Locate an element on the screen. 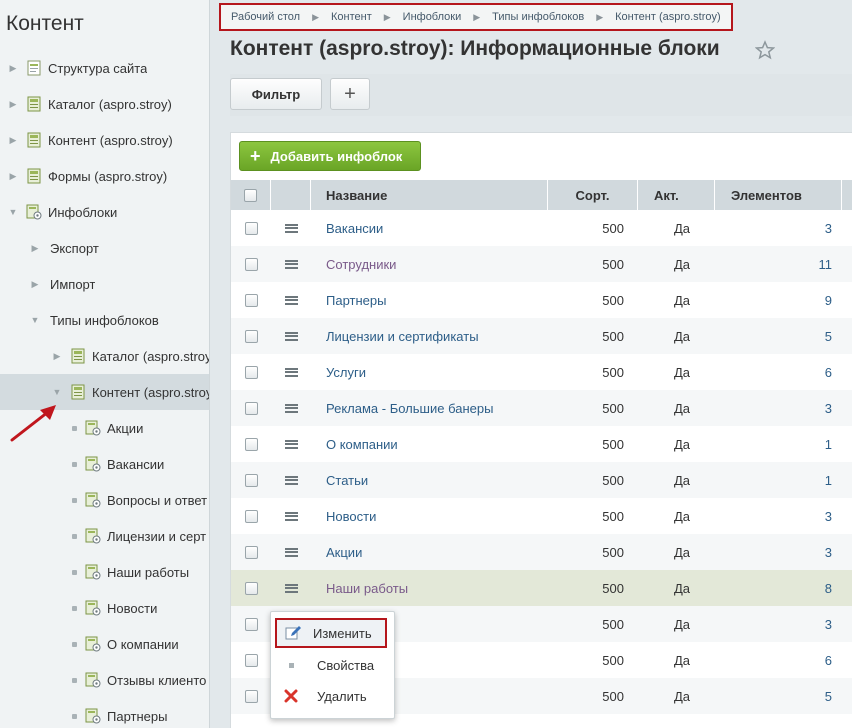 The width and height of the screenshot is (852, 728). star-icon is located at coordinates (765, 50).